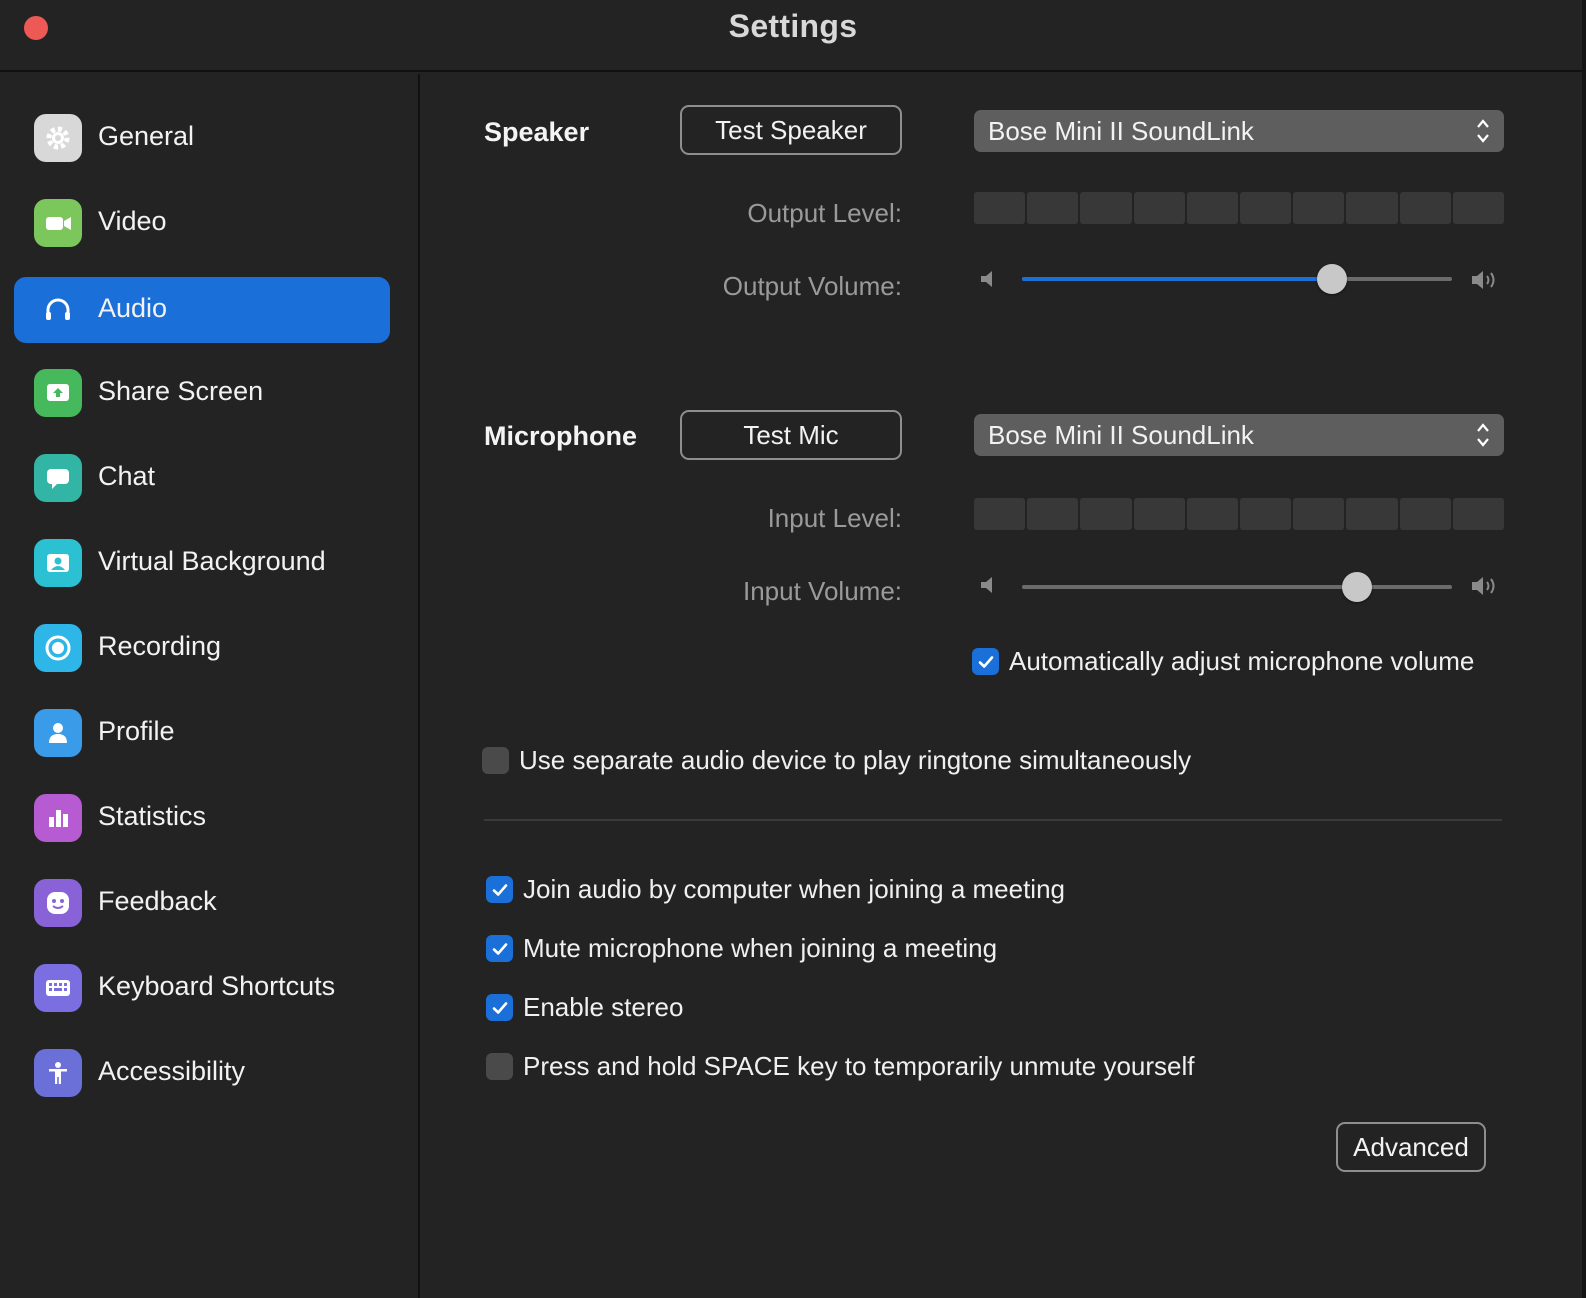 Image resolution: width=1586 pixels, height=1298 pixels. What do you see at coordinates (58, 310) in the screenshot?
I see `headphones-icon` at bounding box center [58, 310].